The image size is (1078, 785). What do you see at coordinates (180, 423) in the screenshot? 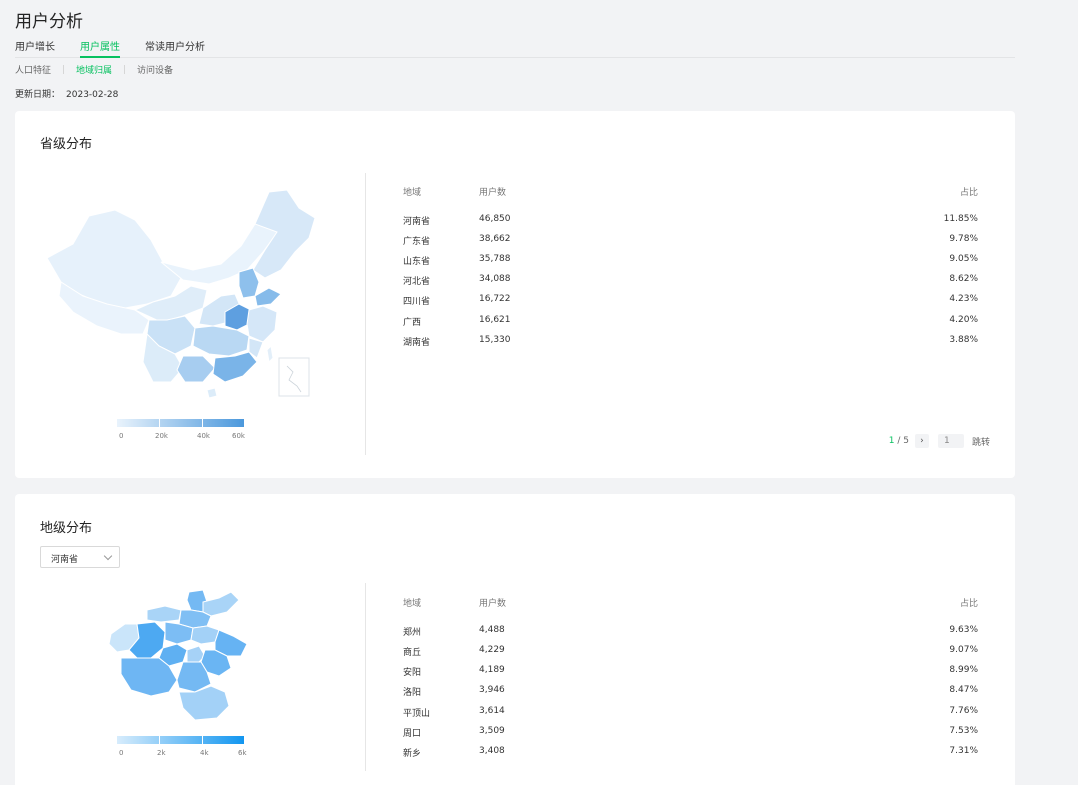
I see `province-legend-bar` at bounding box center [180, 423].